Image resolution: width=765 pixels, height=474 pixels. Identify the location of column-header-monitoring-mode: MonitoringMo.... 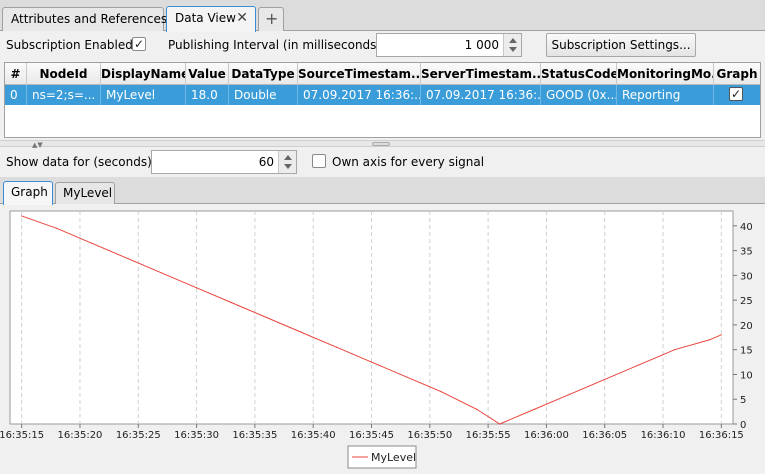
(665, 74).